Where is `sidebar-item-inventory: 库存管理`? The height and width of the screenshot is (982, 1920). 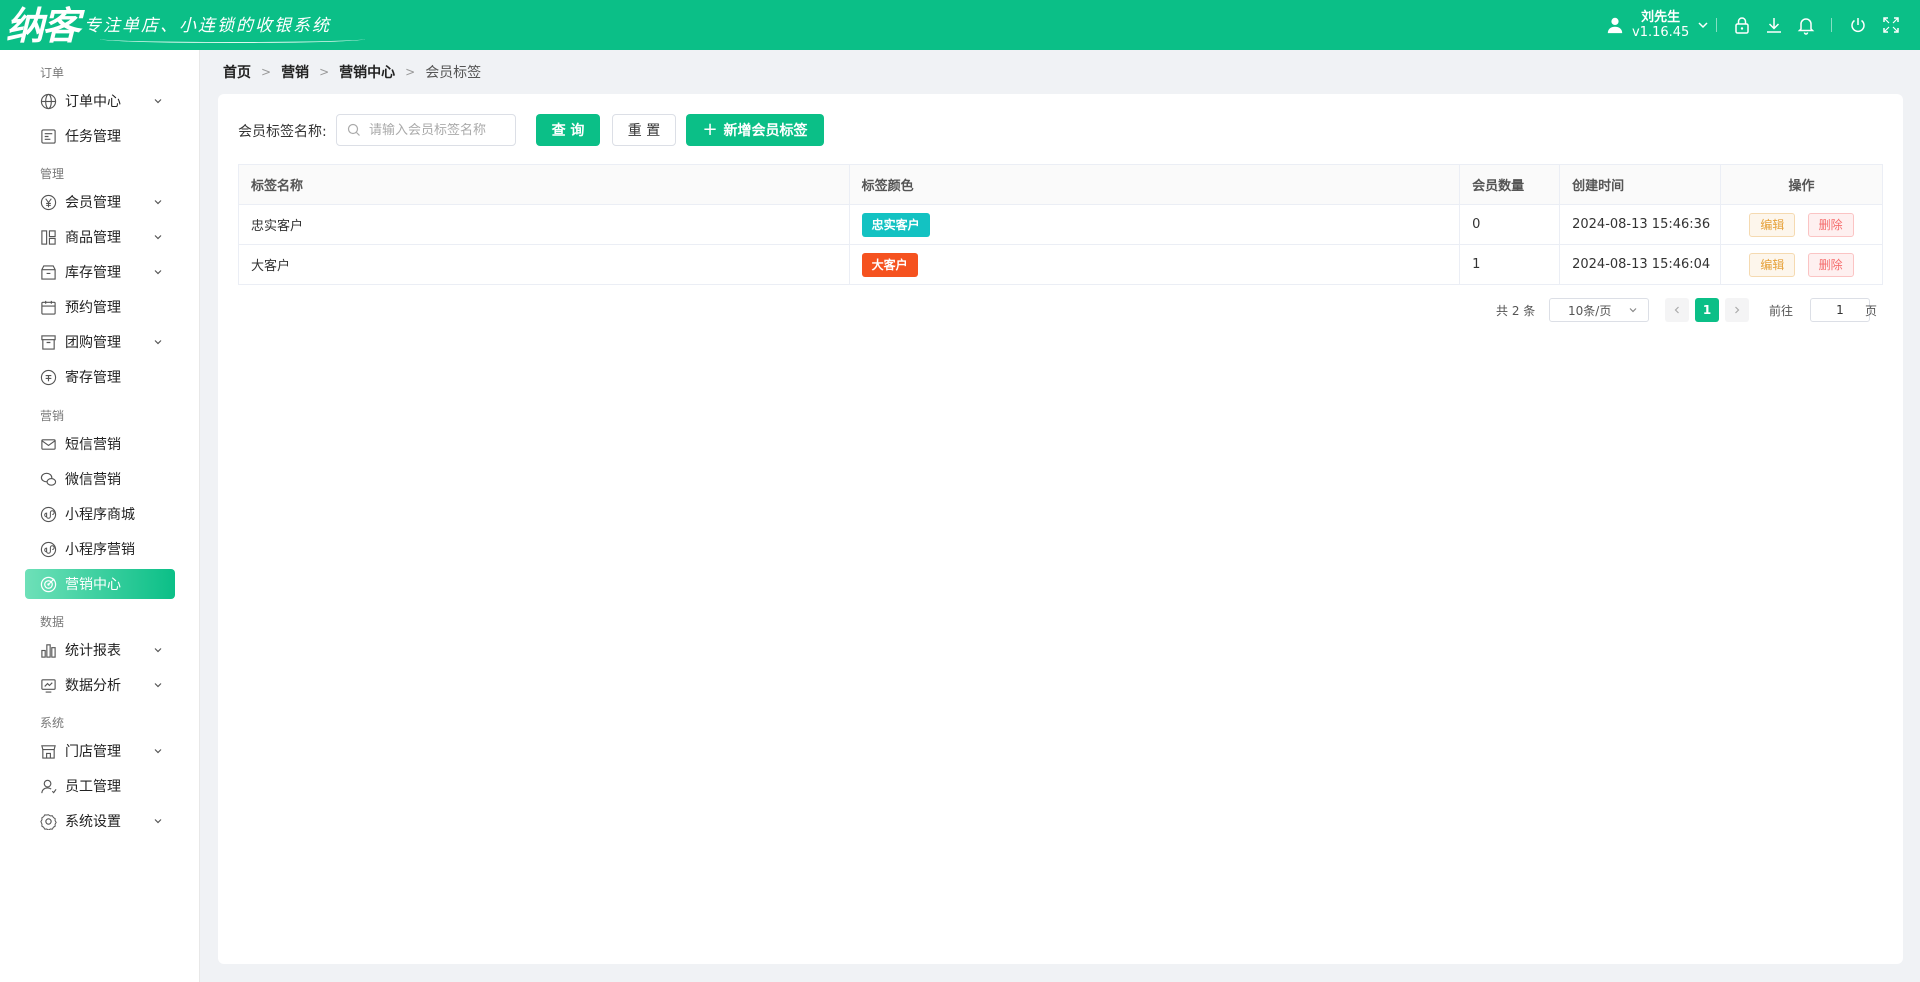 sidebar-item-inventory: 库存管理 is located at coordinates (100, 272).